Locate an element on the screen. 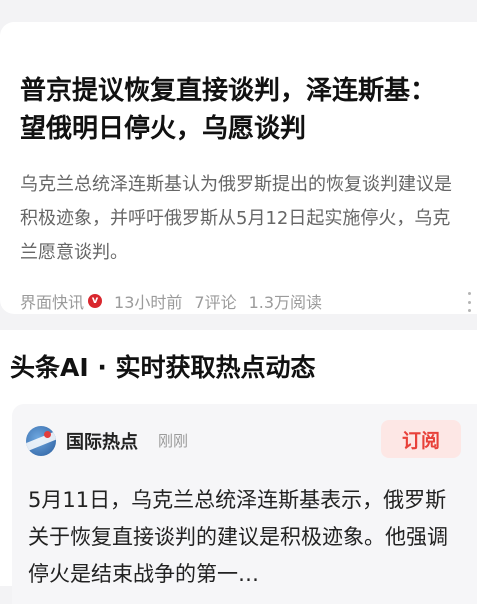 The width and height of the screenshot is (477, 604). article-meta: 界面快讯 v 13小时前 7评论 1.3万阅读 is located at coordinates (177, 301).